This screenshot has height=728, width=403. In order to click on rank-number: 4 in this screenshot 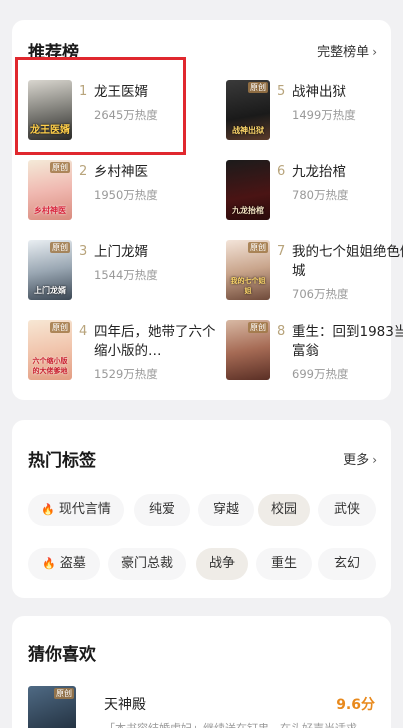, I will do `click(83, 331)`.